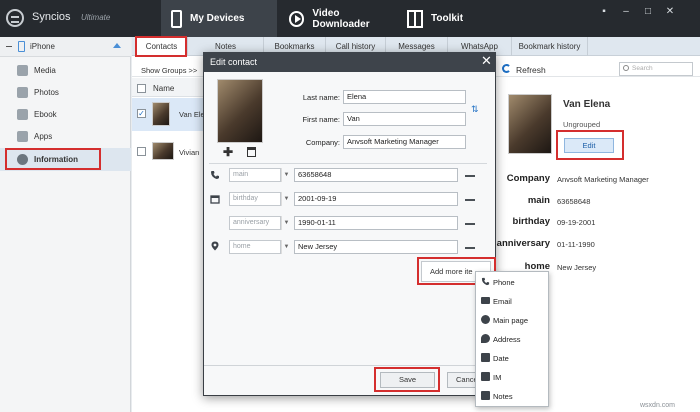  I want to click on calendar-icon, so click(215, 199).